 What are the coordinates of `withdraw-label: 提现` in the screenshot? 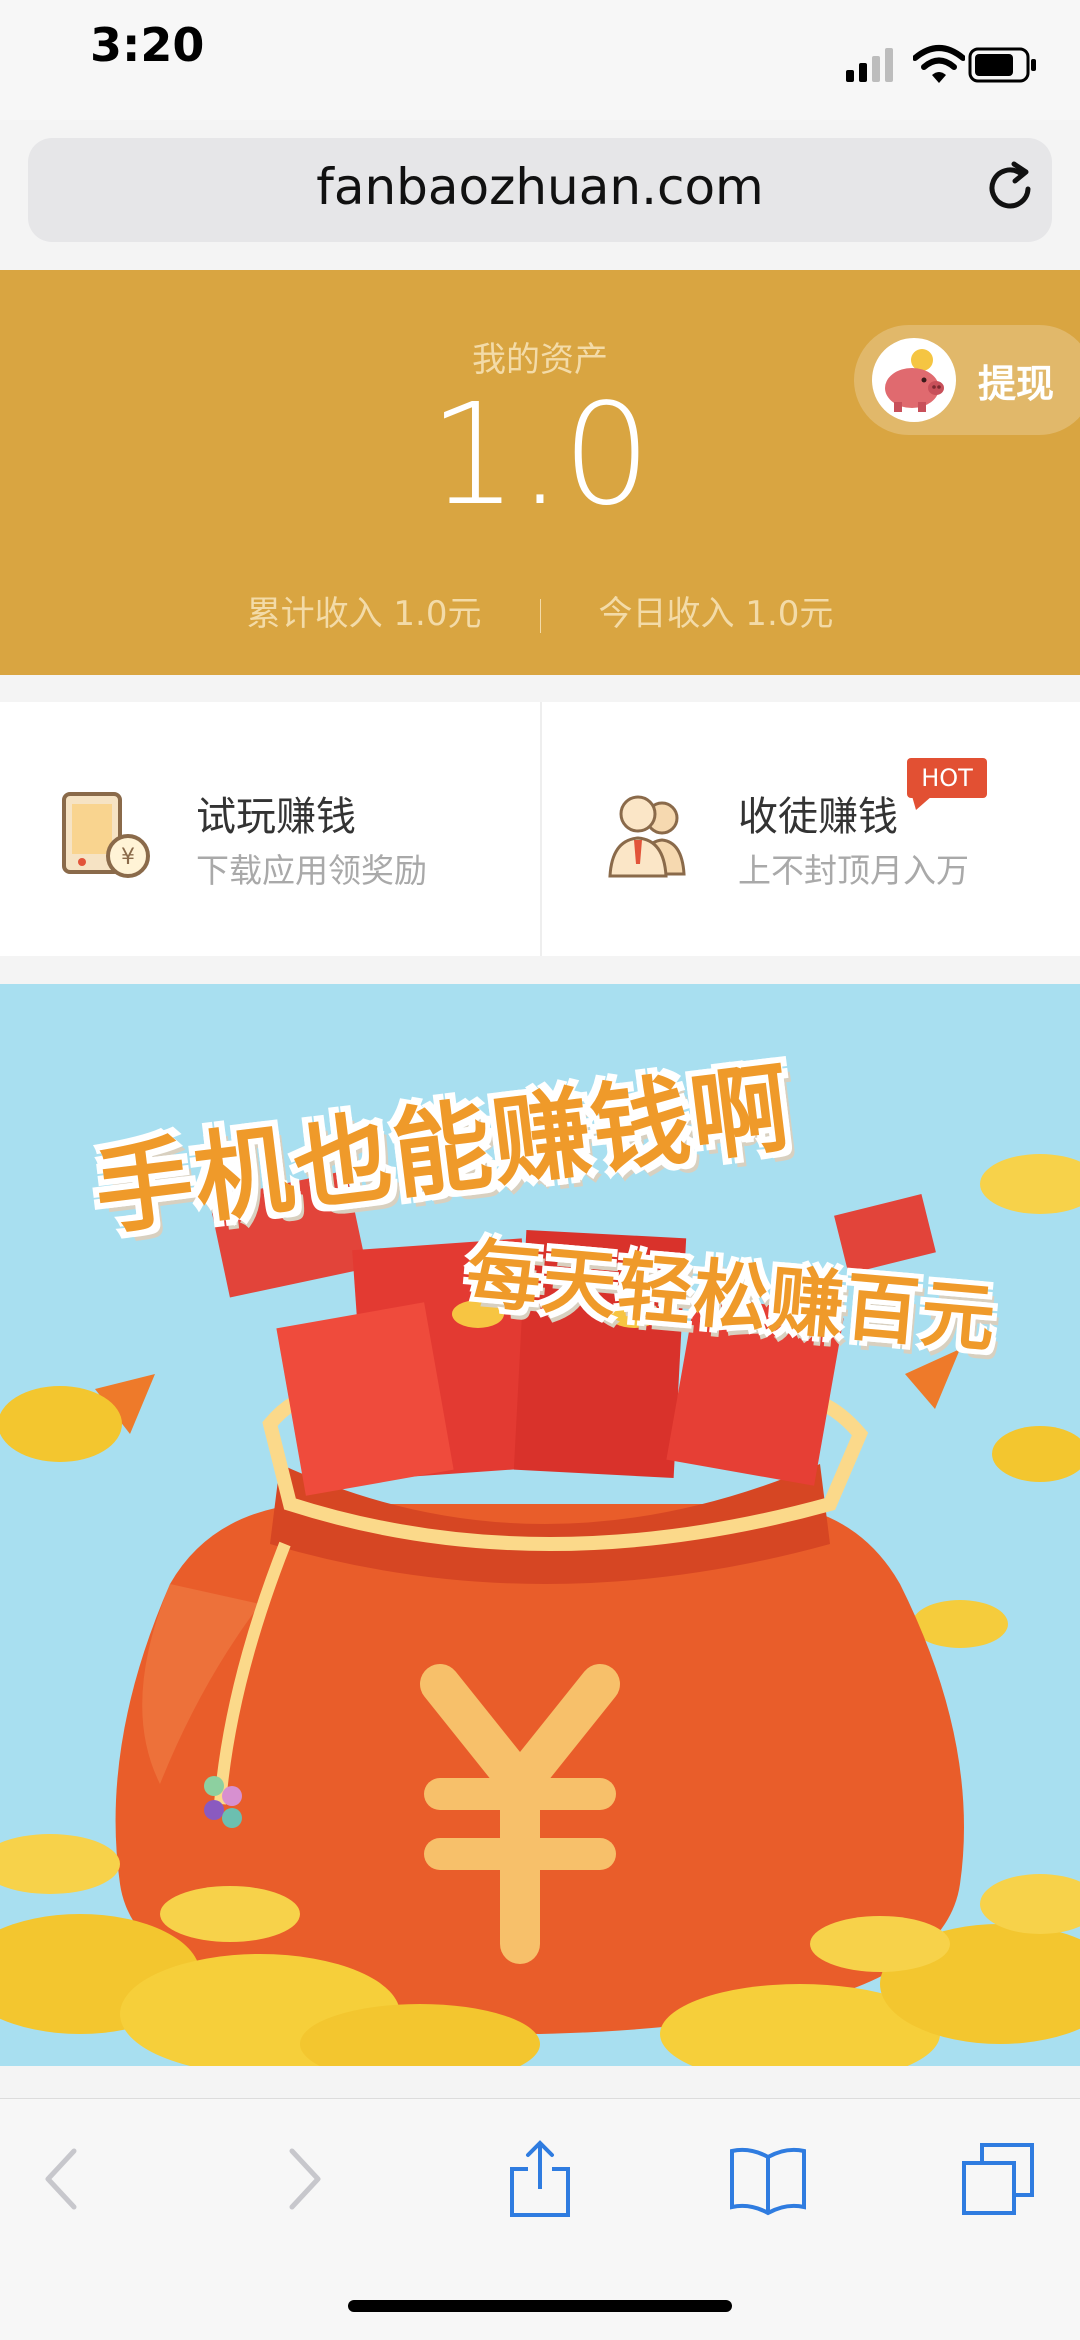 It's located at (1016, 384).